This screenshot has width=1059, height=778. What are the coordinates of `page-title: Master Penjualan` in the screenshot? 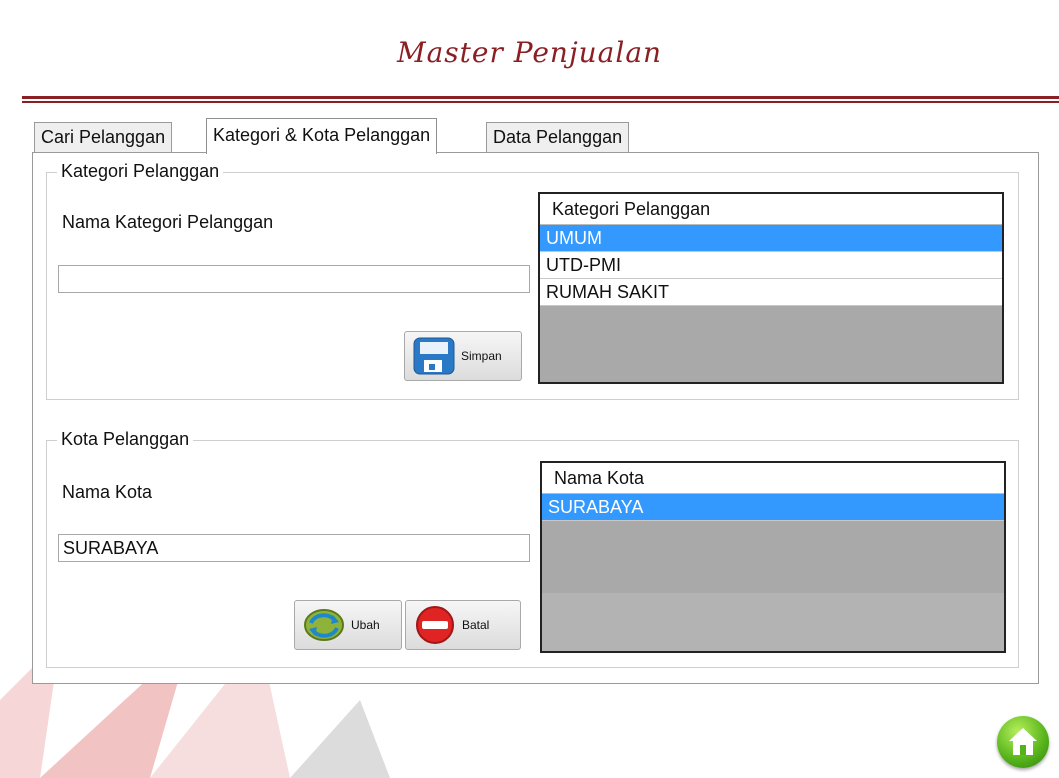 It's located at (529, 52).